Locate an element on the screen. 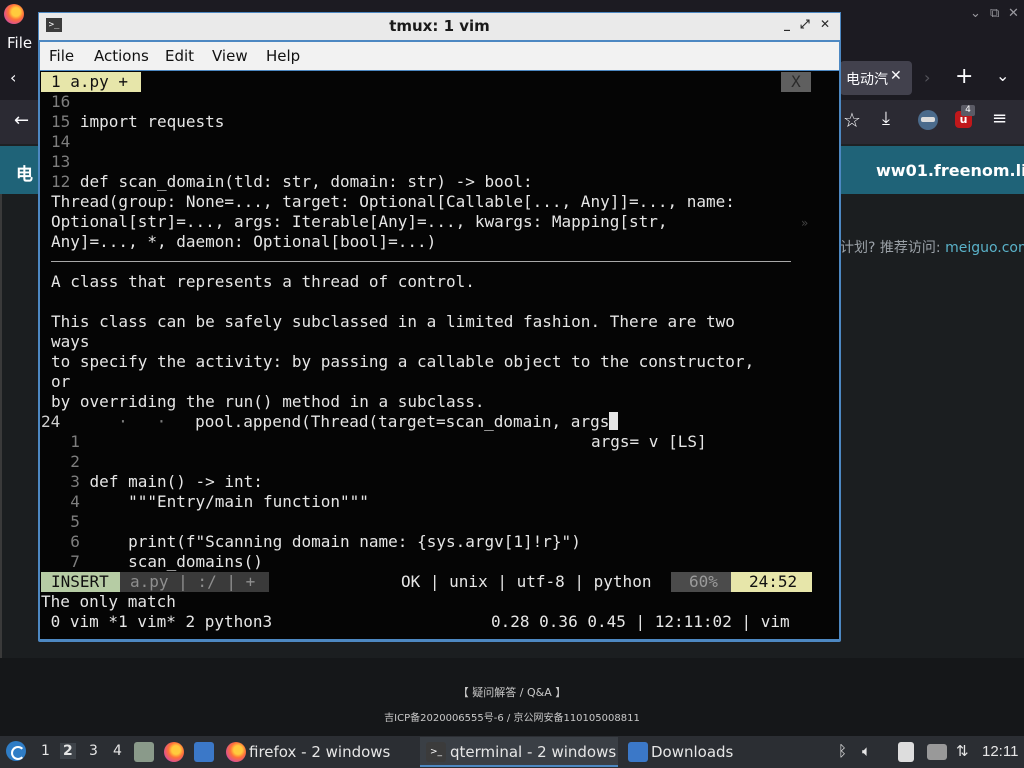 This screenshot has height=768, width=1024. code-line: 3 def main() -> int: is located at coordinates (157, 482).